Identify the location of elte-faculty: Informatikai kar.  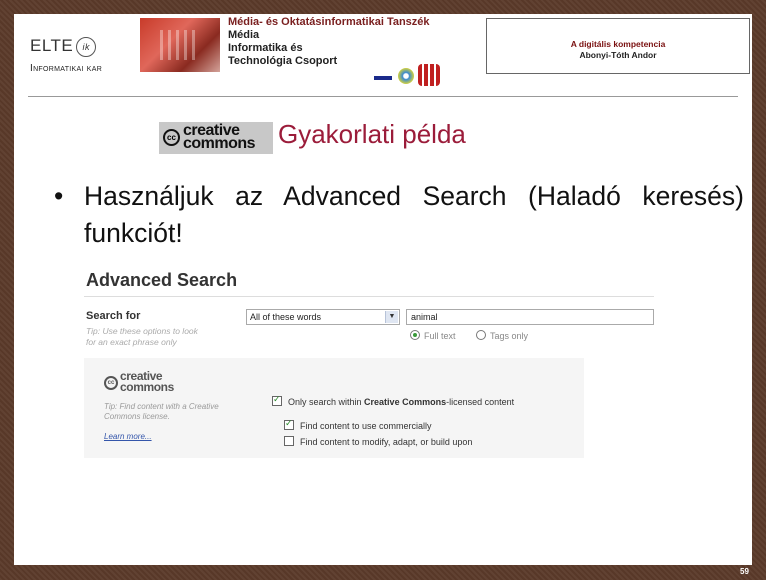
(66, 68).